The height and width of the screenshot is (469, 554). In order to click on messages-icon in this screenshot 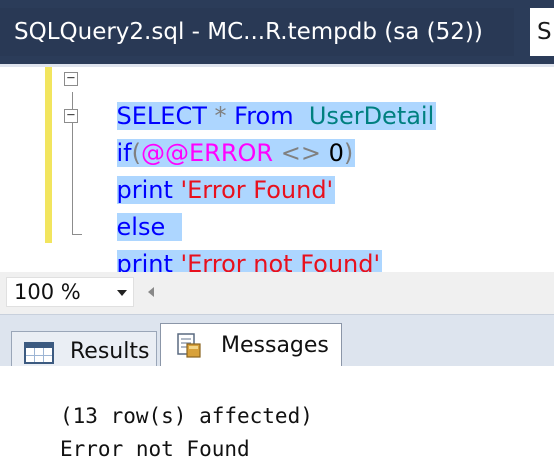, I will do `click(189, 345)`.